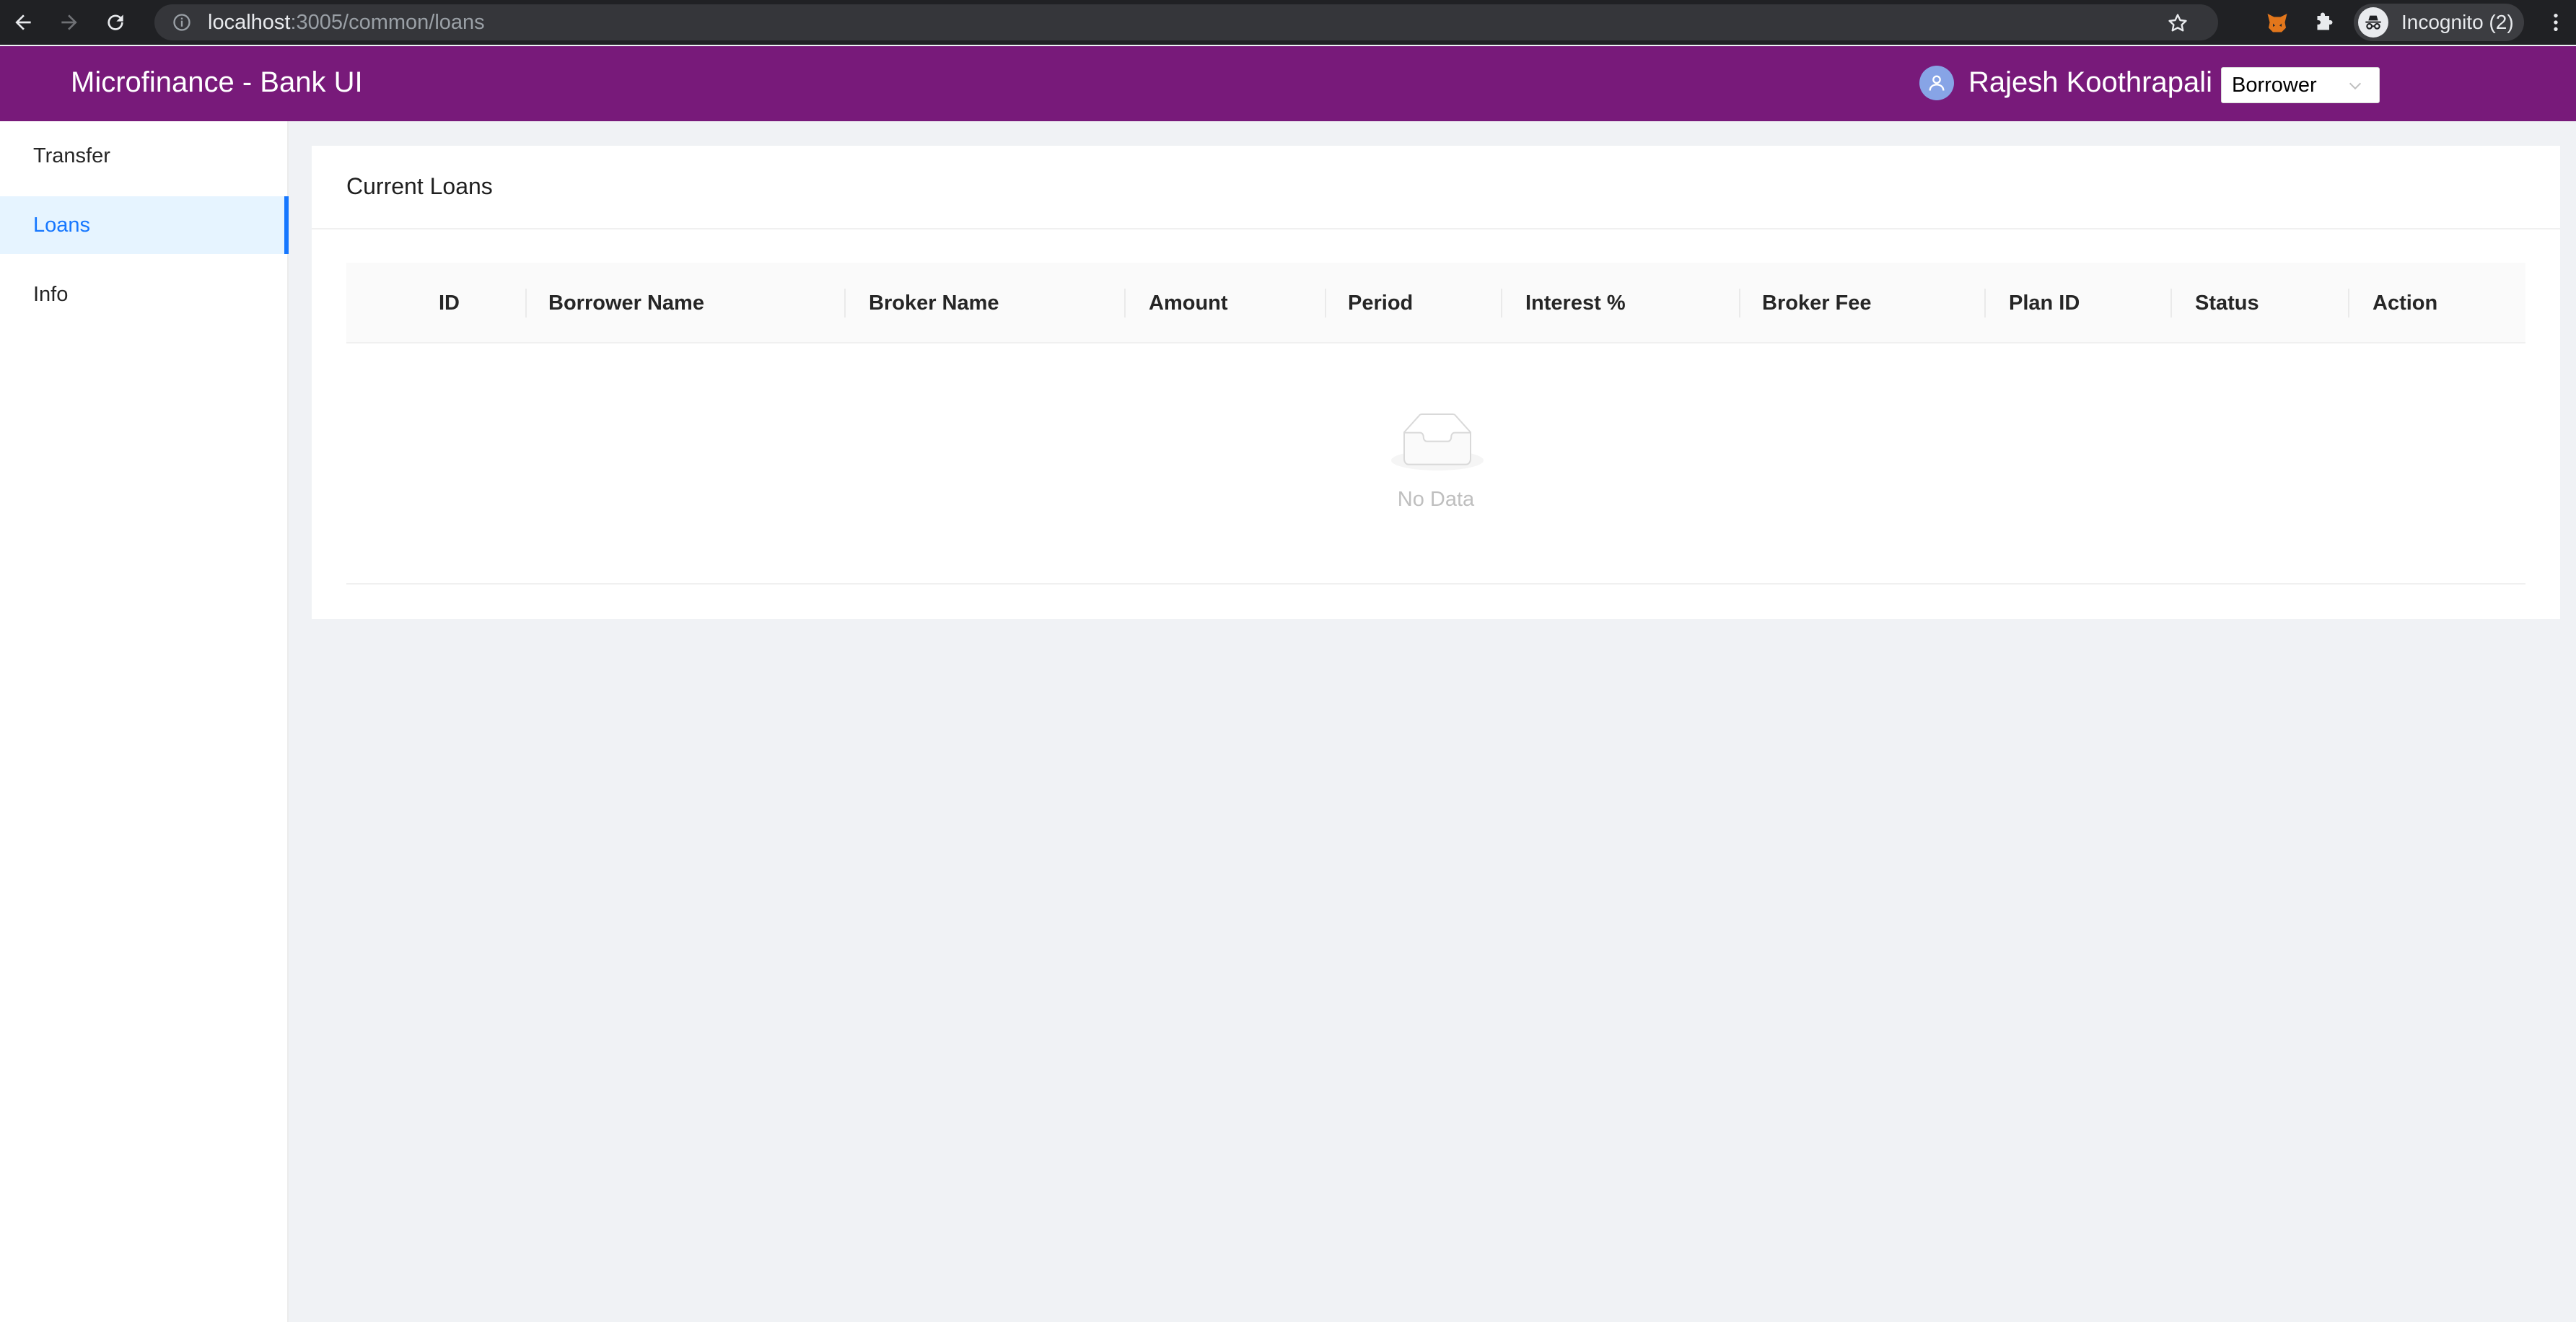 This screenshot has width=2576, height=1322. Describe the element at coordinates (2044, 303) in the screenshot. I see `column-header-plan-id: Plan ID` at that location.